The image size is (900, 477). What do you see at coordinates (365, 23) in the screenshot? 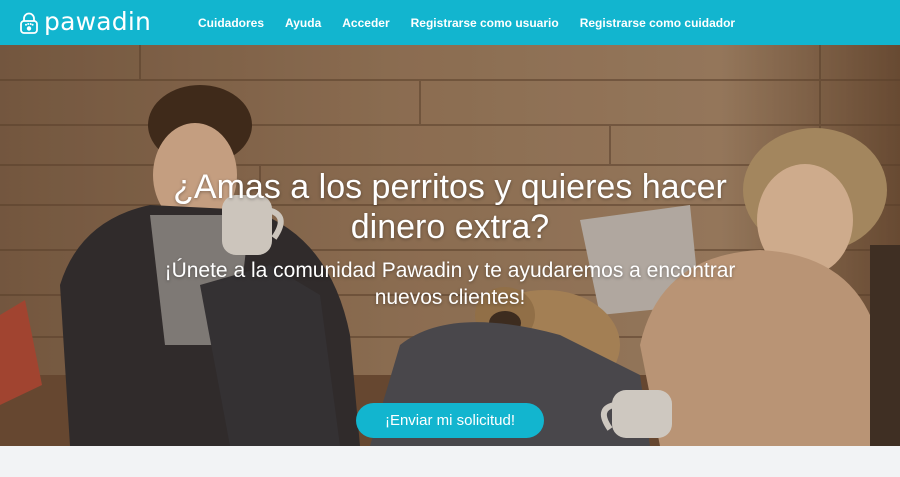
I see `nav-link-acceder: Acceder` at bounding box center [365, 23].